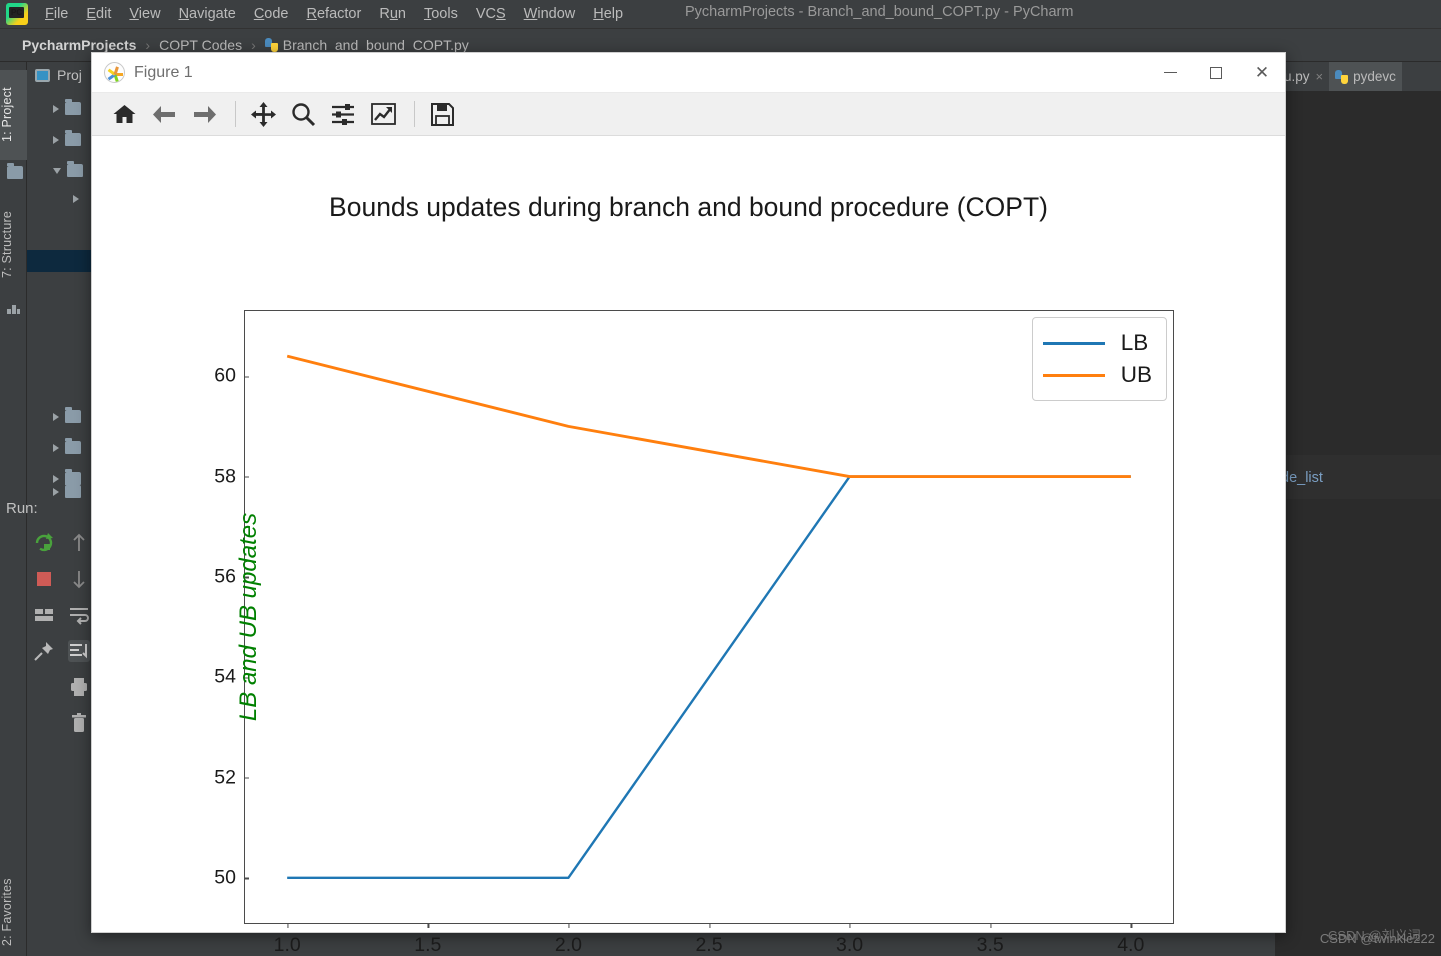 The width and height of the screenshot is (1441, 956). I want to click on layout-icon, so click(44, 615).